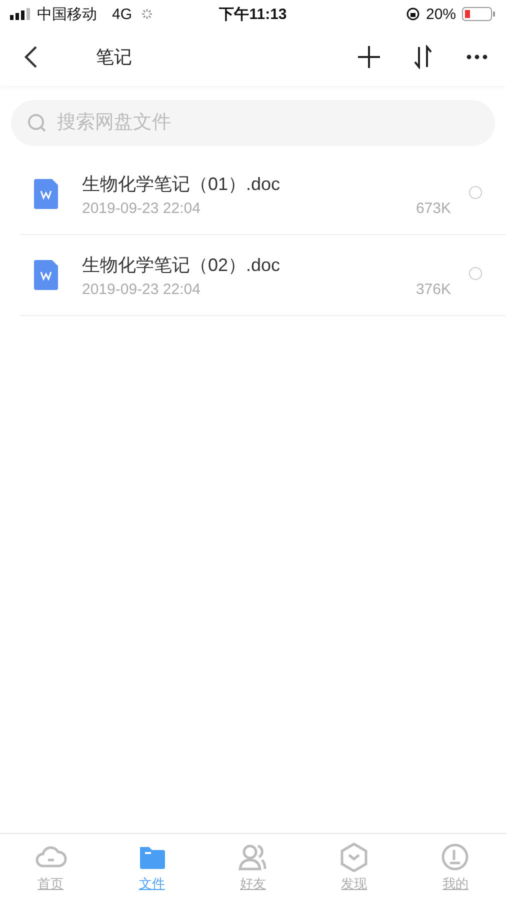 The image size is (506, 900). I want to click on battery-icon, so click(479, 14).